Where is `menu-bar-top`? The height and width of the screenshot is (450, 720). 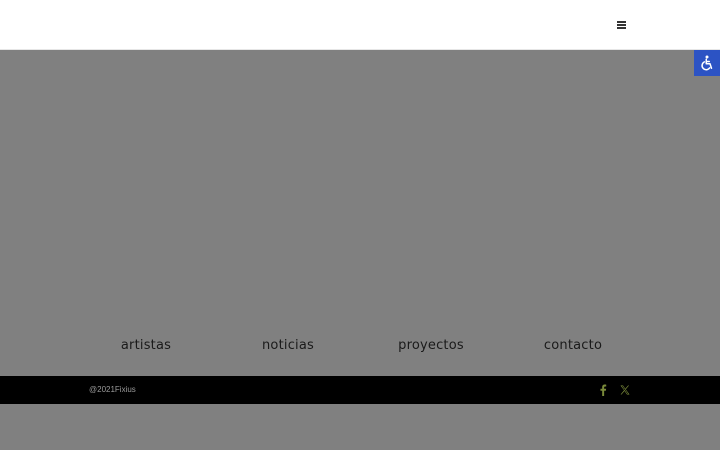
menu-bar-top is located at coordinates (621, 22).